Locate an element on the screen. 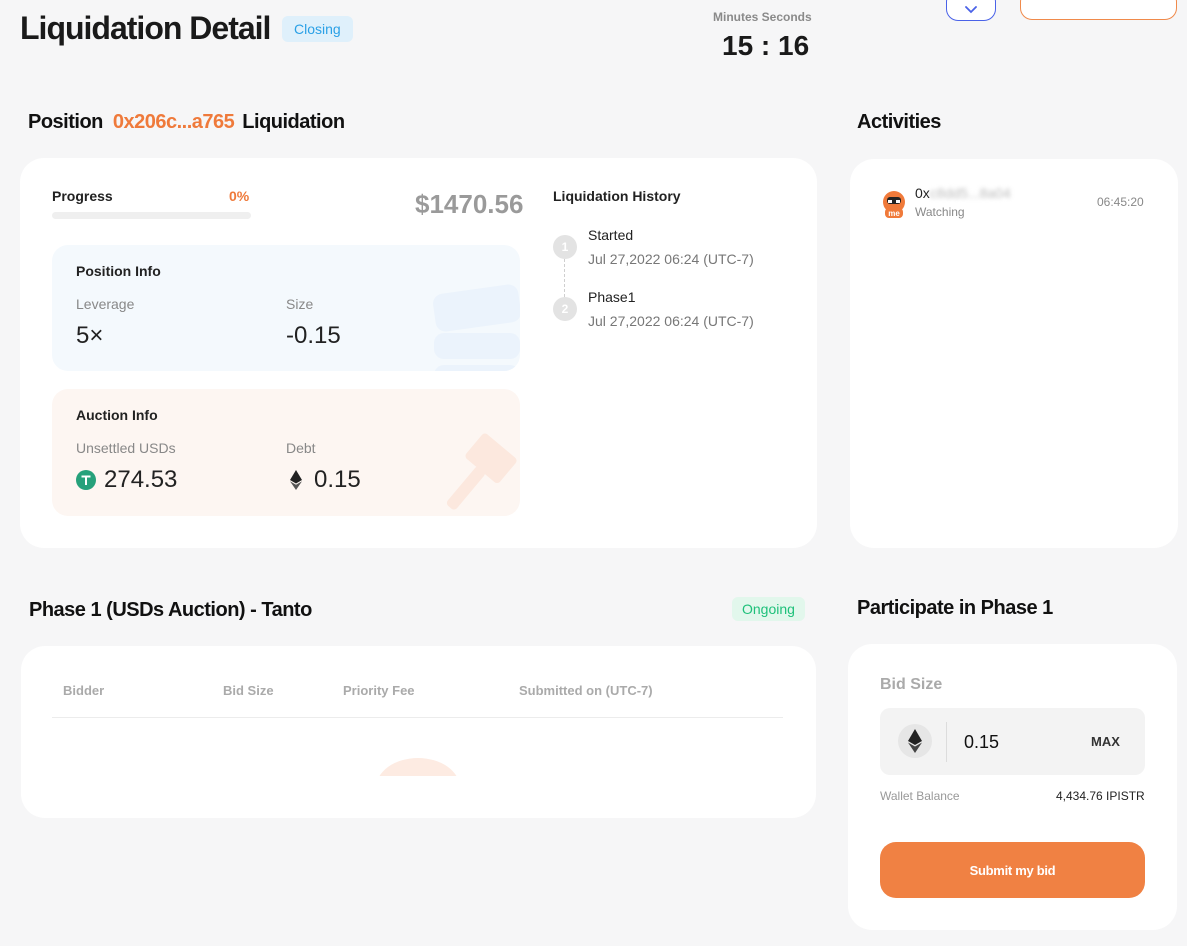  page-title: Liquidation Detail is located at coordinates (145, 28).